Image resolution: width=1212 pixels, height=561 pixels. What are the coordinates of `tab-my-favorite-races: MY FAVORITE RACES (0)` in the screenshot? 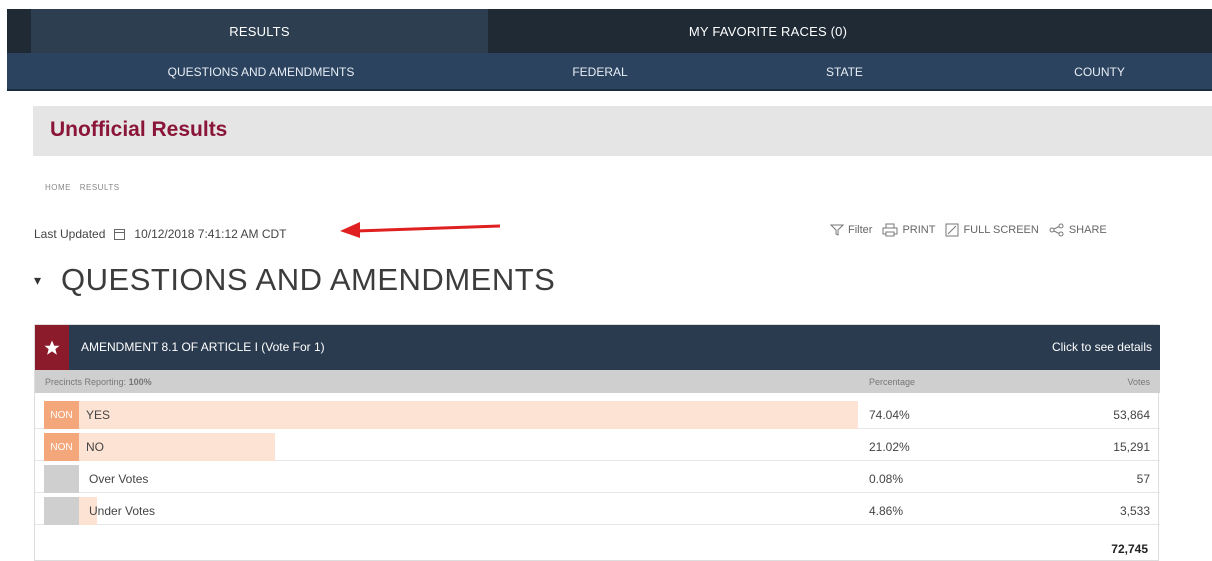 It's located at (768, 31).